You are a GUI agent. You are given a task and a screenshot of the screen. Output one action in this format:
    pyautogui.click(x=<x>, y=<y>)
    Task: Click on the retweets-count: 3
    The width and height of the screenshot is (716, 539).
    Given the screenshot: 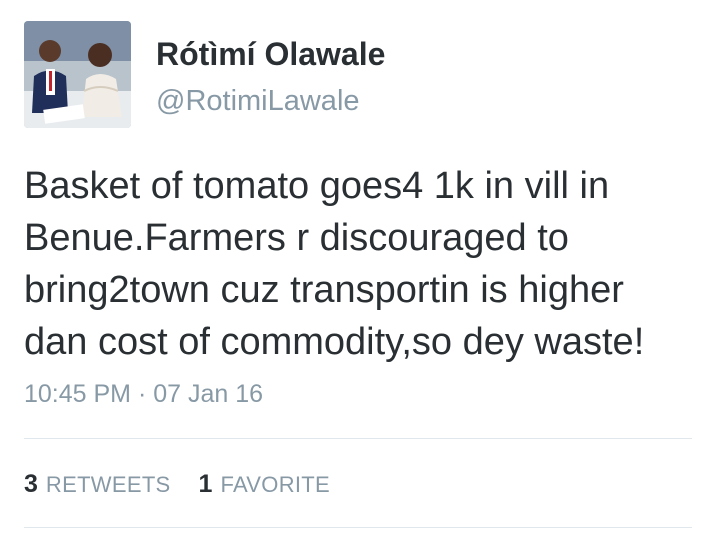 What is the action you would take?
    pyautogui.click(x=31, y=484)
    